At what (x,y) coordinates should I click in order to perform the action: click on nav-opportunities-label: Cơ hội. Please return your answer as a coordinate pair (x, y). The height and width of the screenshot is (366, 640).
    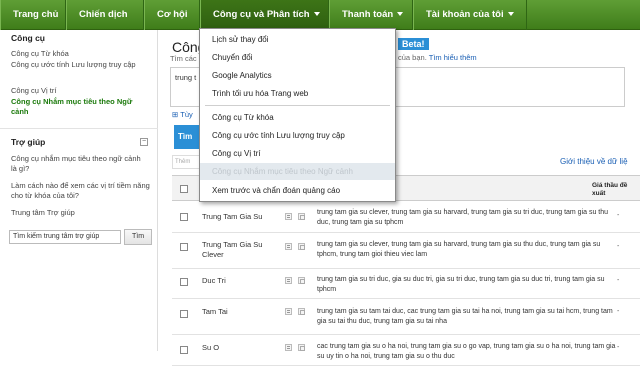
    Looking at the image, I should click on (172, 14).